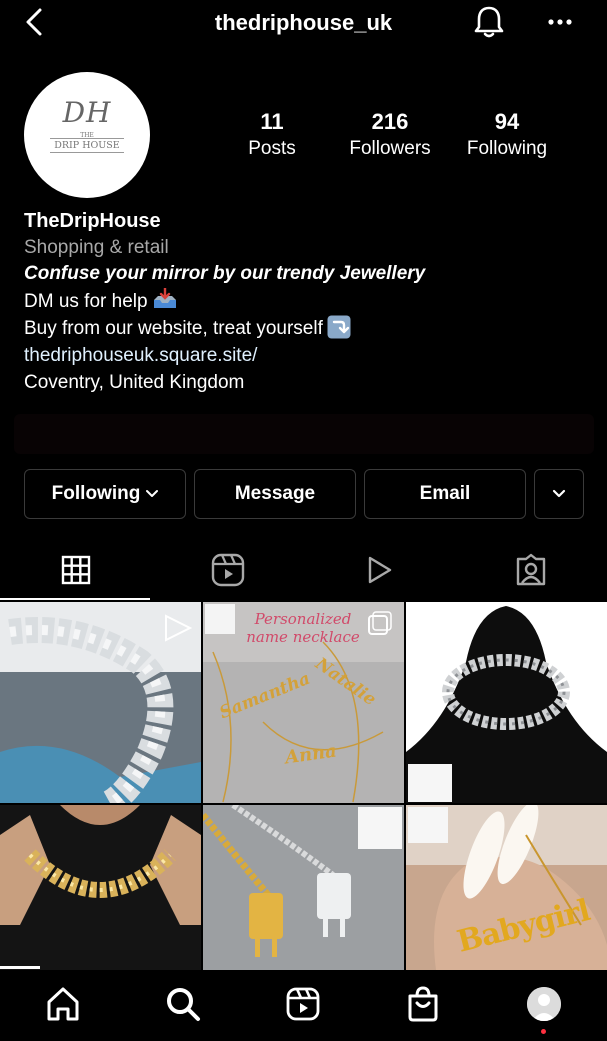 This screenshot has width=607, height=1041. I want to click on default-avatar-icon, so click(544, 1004).